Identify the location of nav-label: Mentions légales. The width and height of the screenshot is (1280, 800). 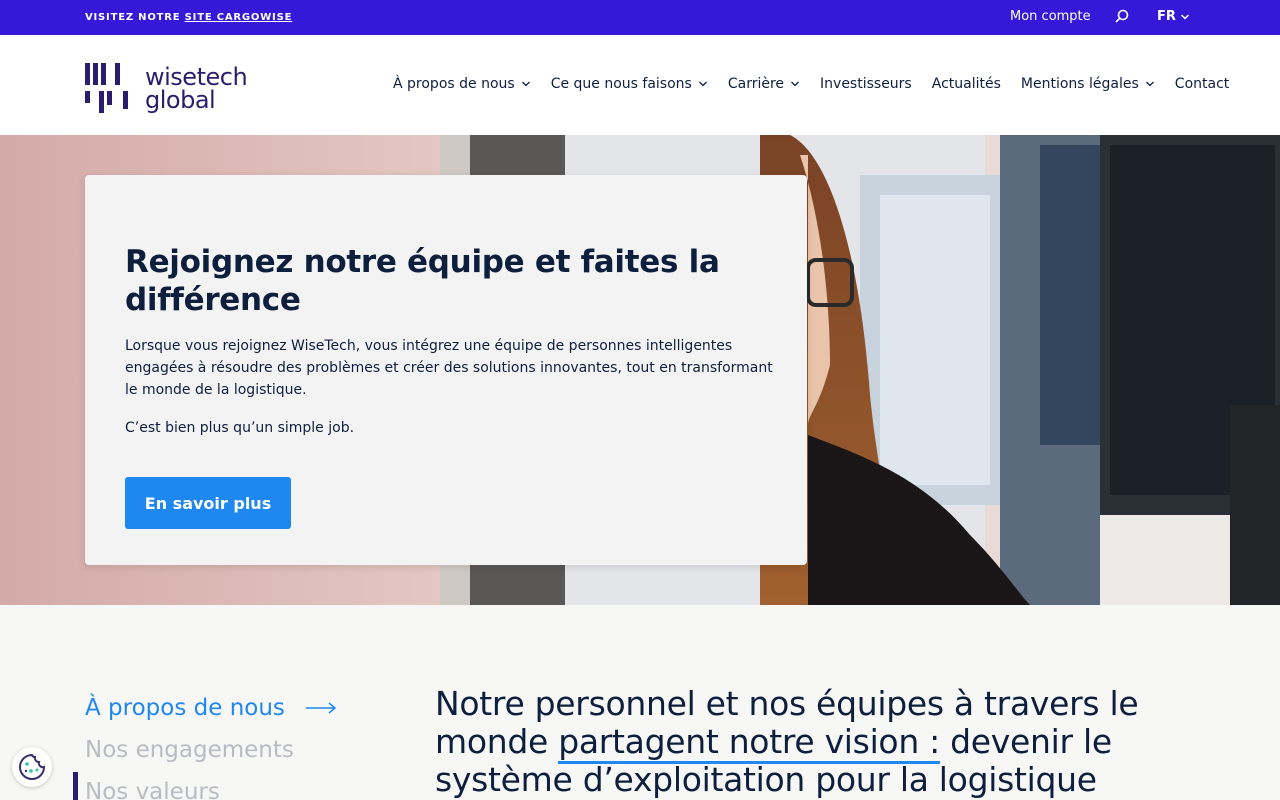
(1079, 84).